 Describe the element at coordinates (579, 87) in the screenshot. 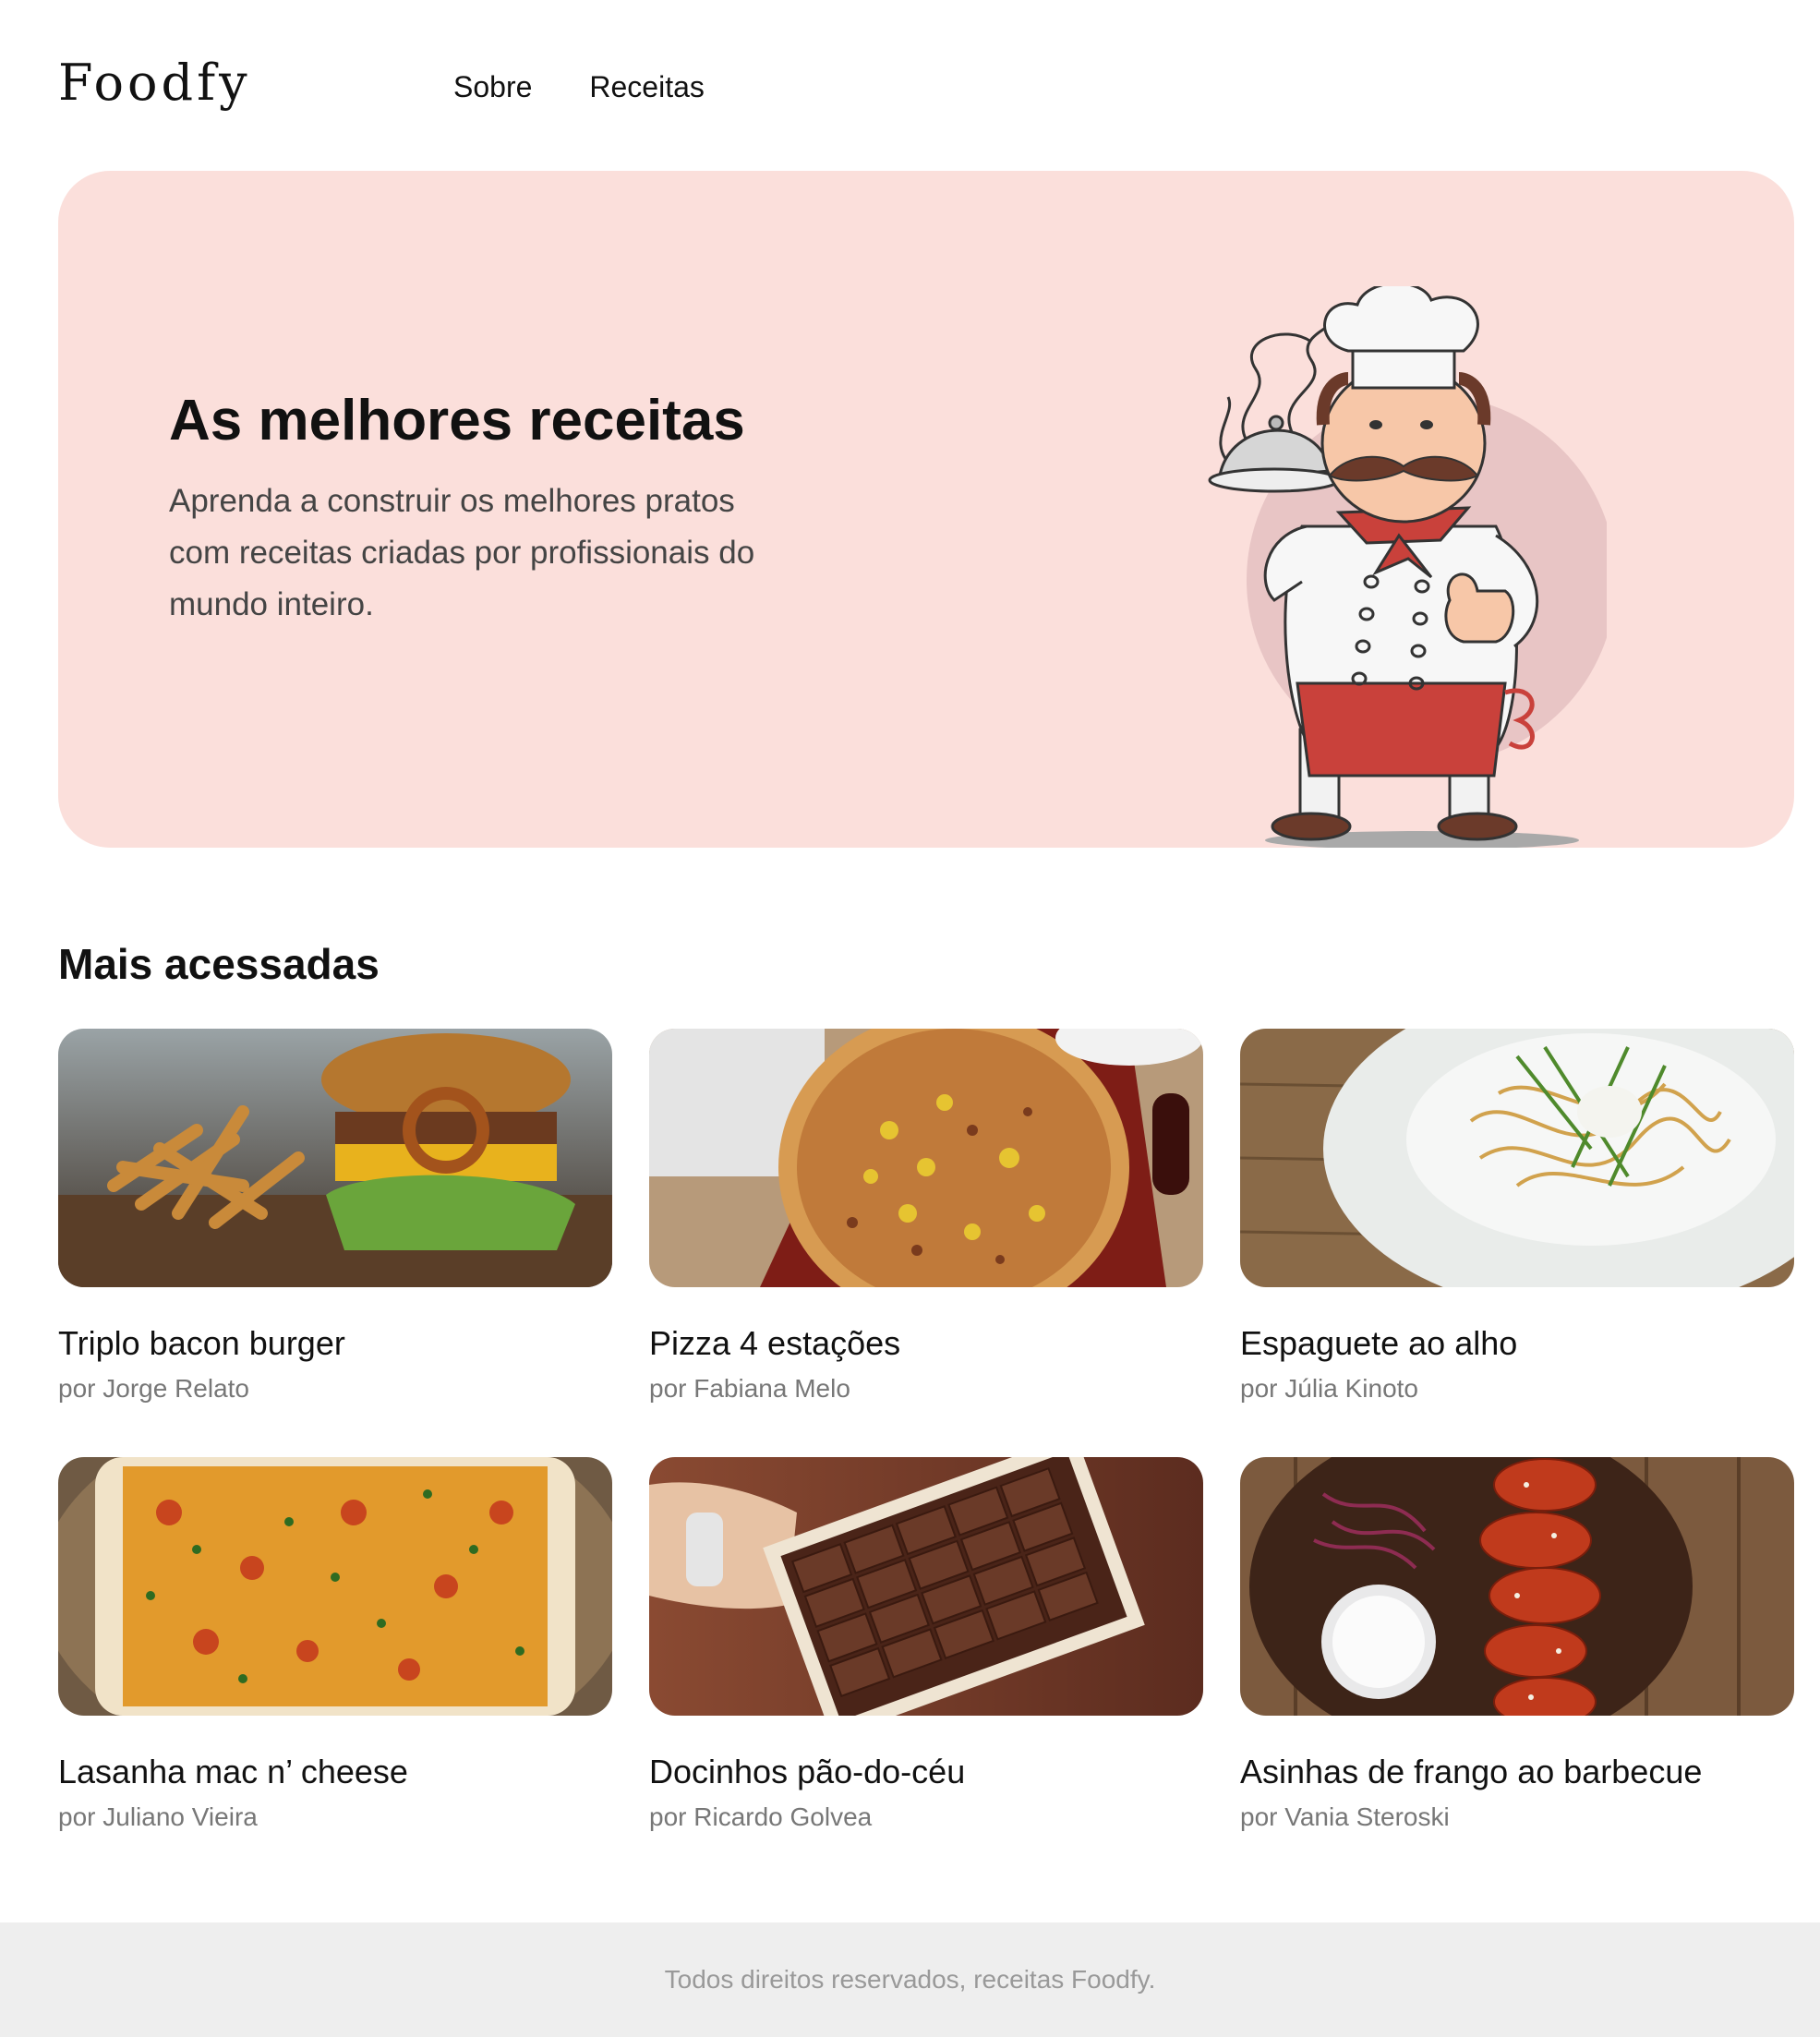

I see `main-nav: Sobre Receitas` at that location.